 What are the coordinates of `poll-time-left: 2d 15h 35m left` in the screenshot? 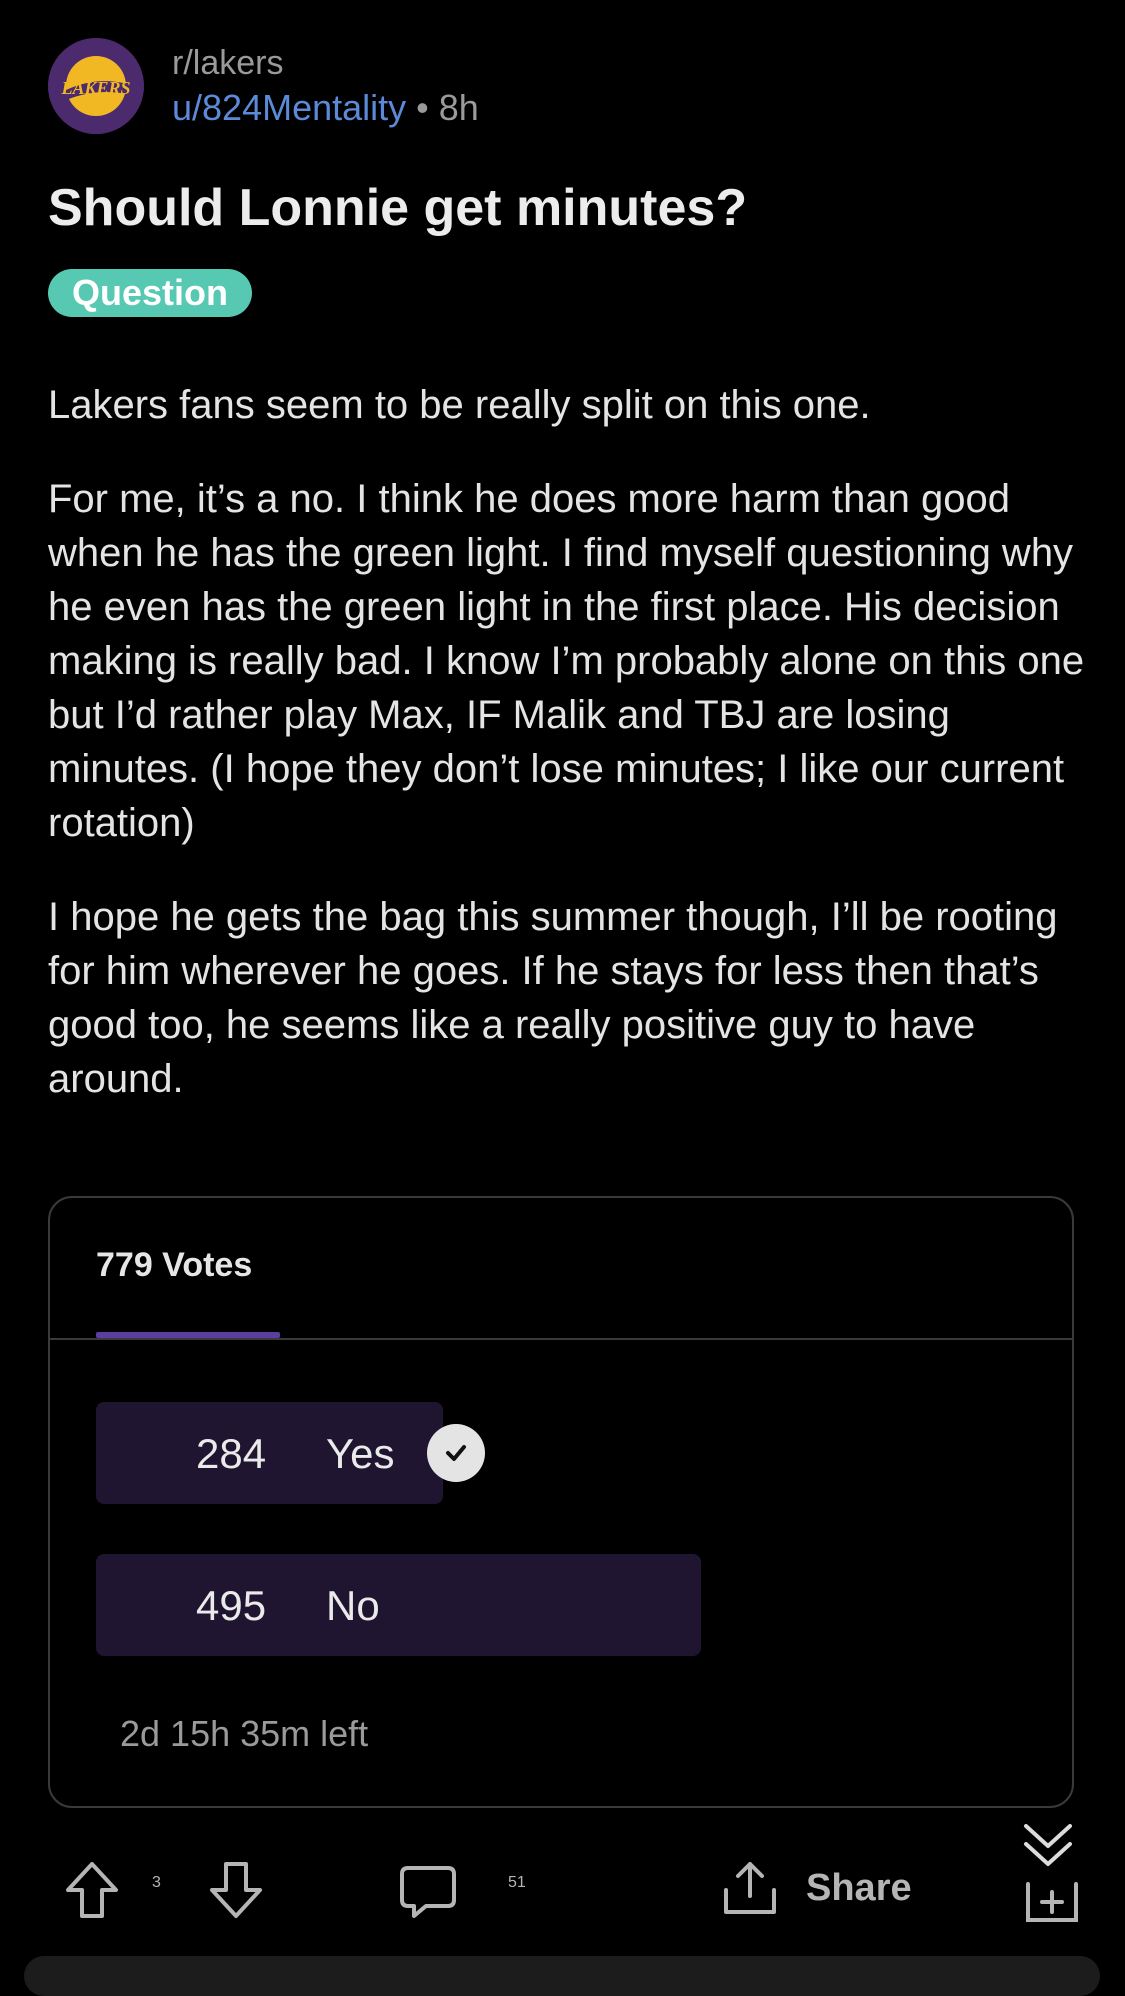 It's located at (244, 1733).